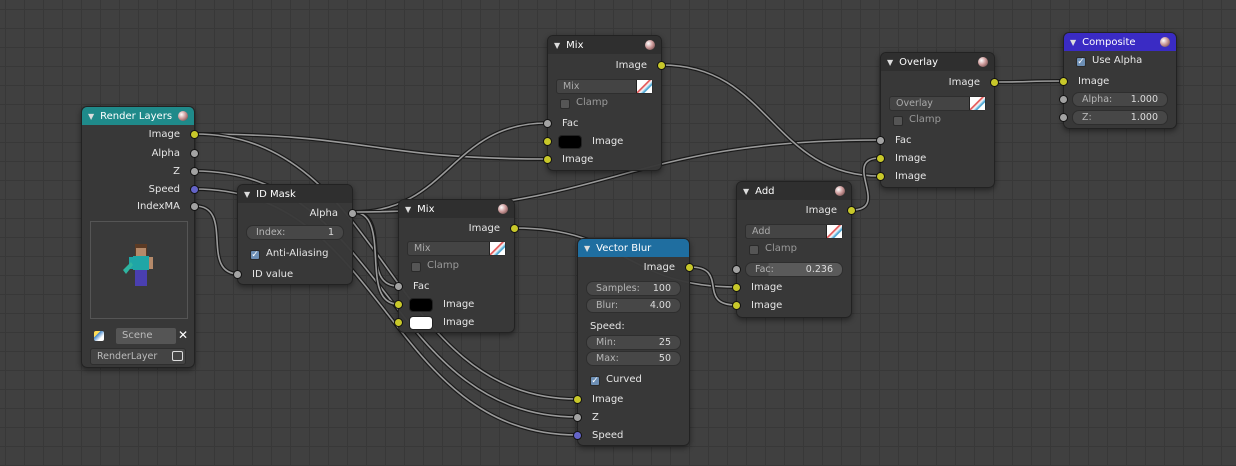 The width and height of the screenshot is (1236, 466). Describe the element at coordinates (194, 206) in the screenshot. I see `socket-indexma` at that location.